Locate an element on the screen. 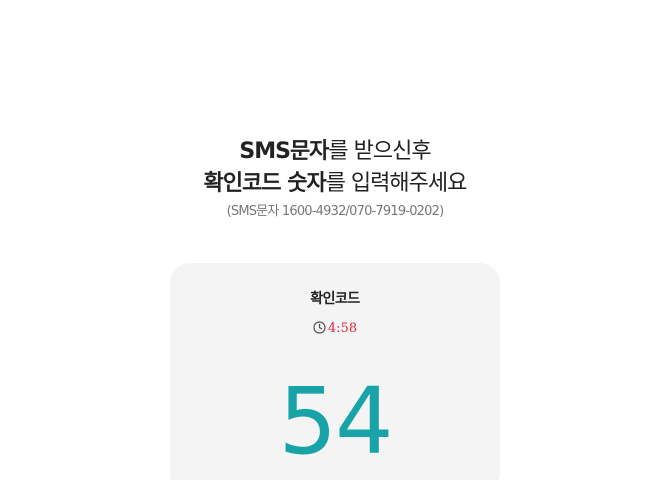 Image resolution: width=670 pixels, height=480 pixels. instruction-line-1-bold: SMS문자 is located at coordinates (284, 151).